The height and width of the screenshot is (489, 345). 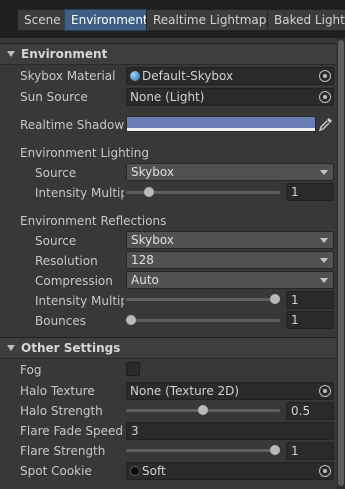 What do you see at coordinates (61, 321) in the screenshot?
I see `bounces-label: Bounces` at bounding box center [61, 321].